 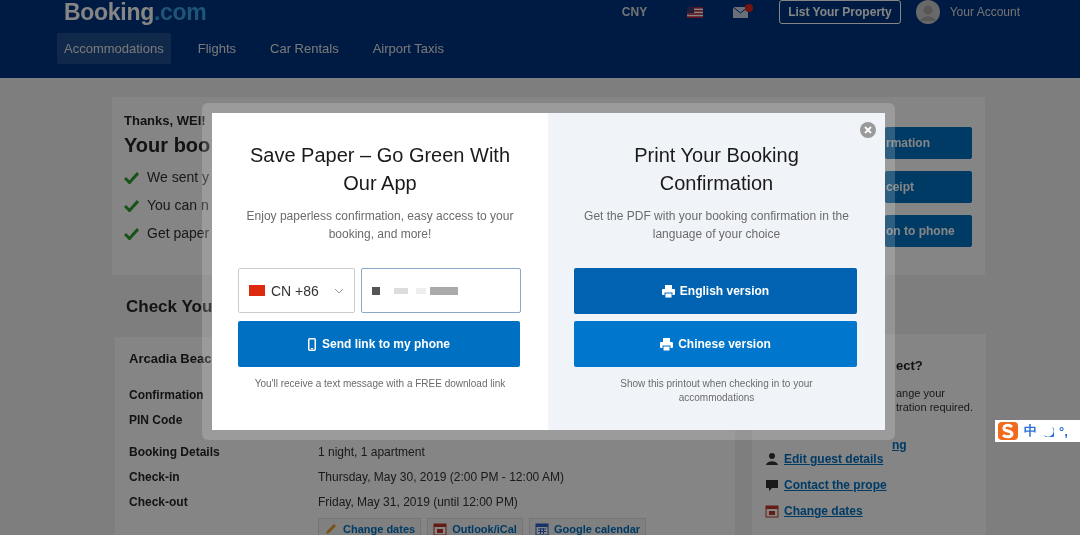 I want to click on avatar-icon, so click(x=927, y=12).